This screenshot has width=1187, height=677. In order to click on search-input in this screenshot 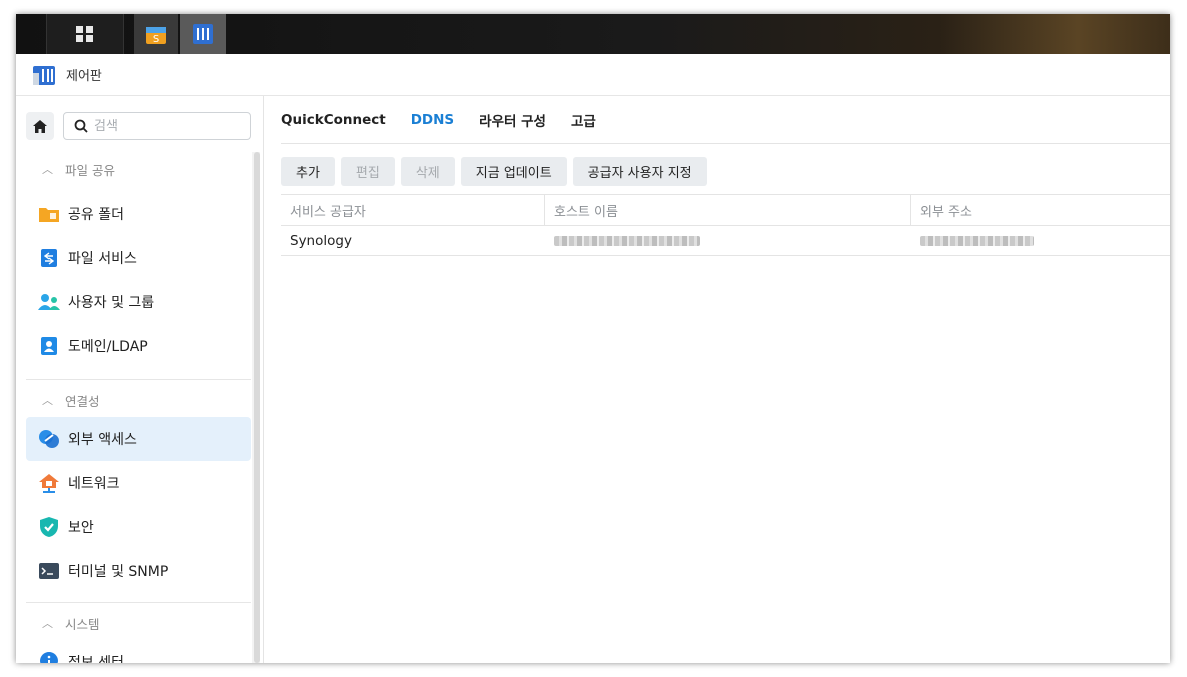, I will do `click(164, 126)`.